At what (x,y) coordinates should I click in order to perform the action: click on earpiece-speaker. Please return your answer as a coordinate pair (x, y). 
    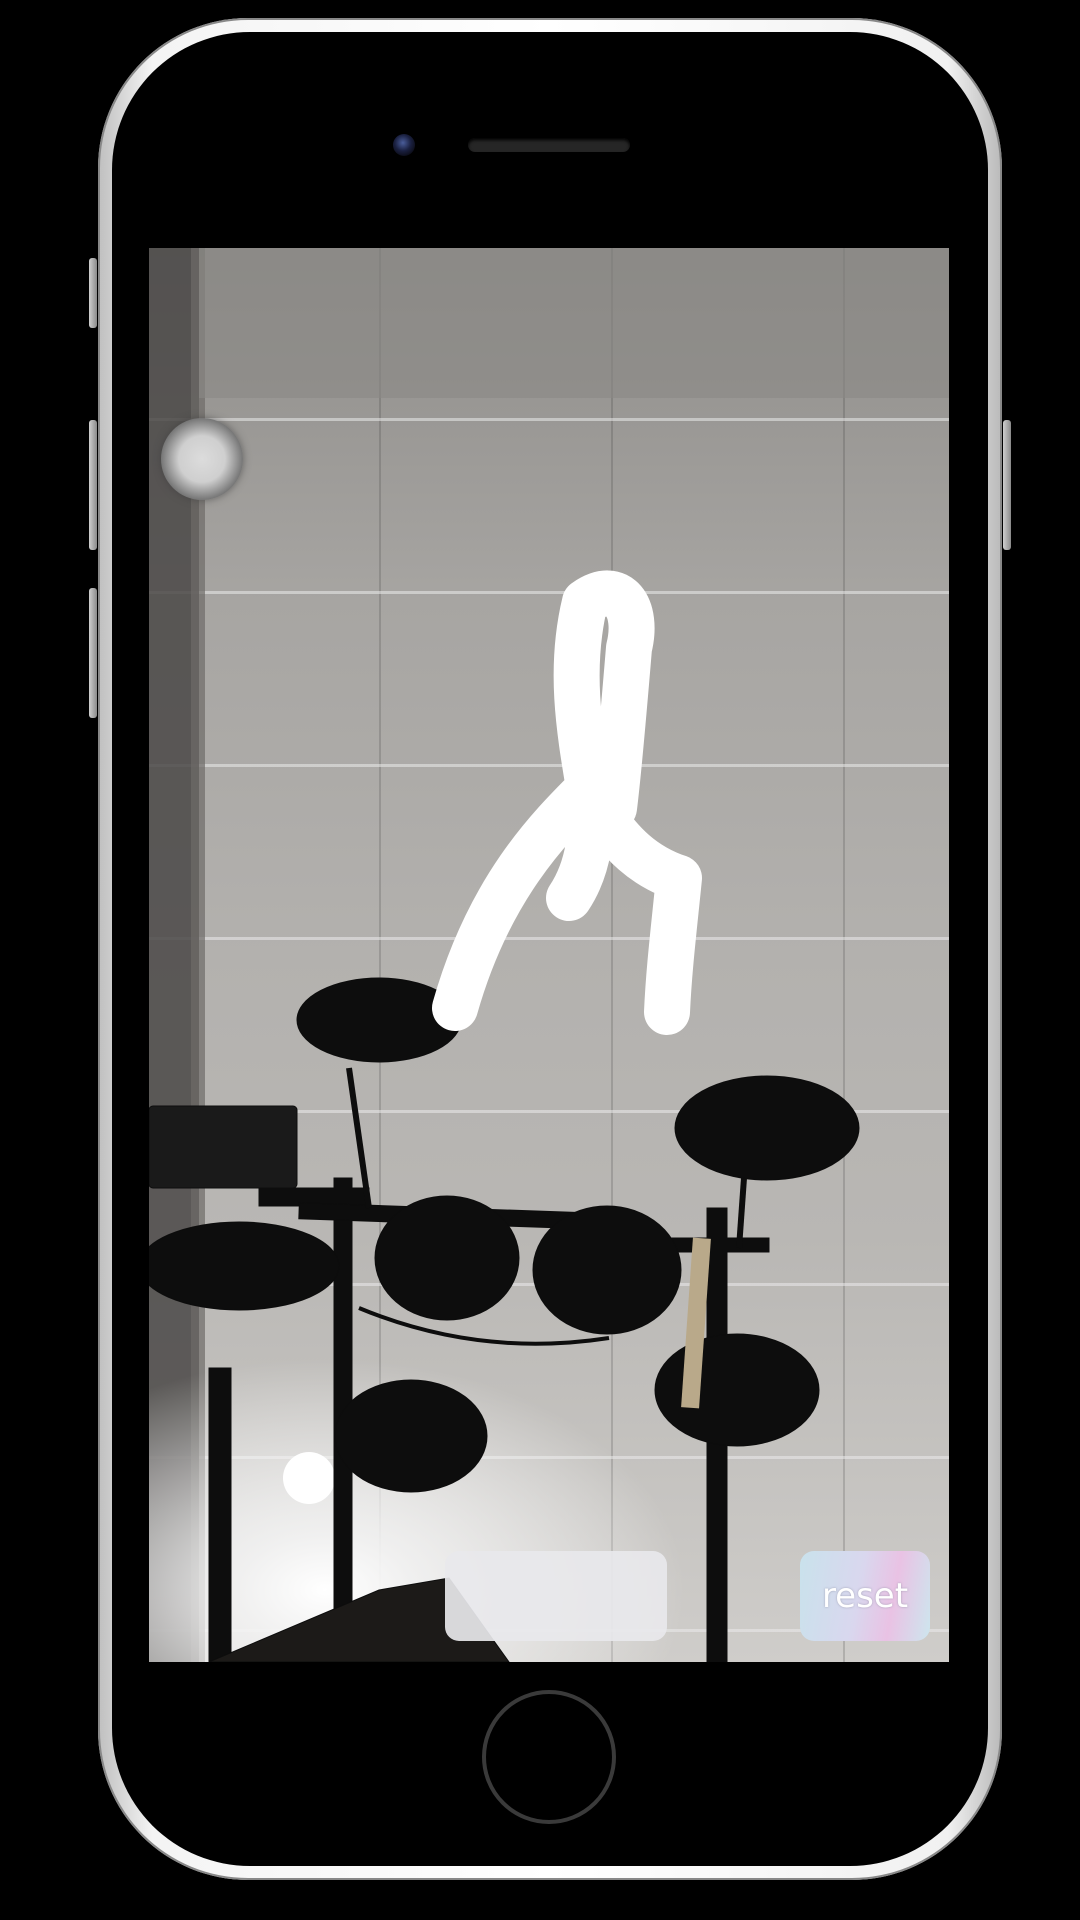
    Looking at the image, I should click on (549, 145).